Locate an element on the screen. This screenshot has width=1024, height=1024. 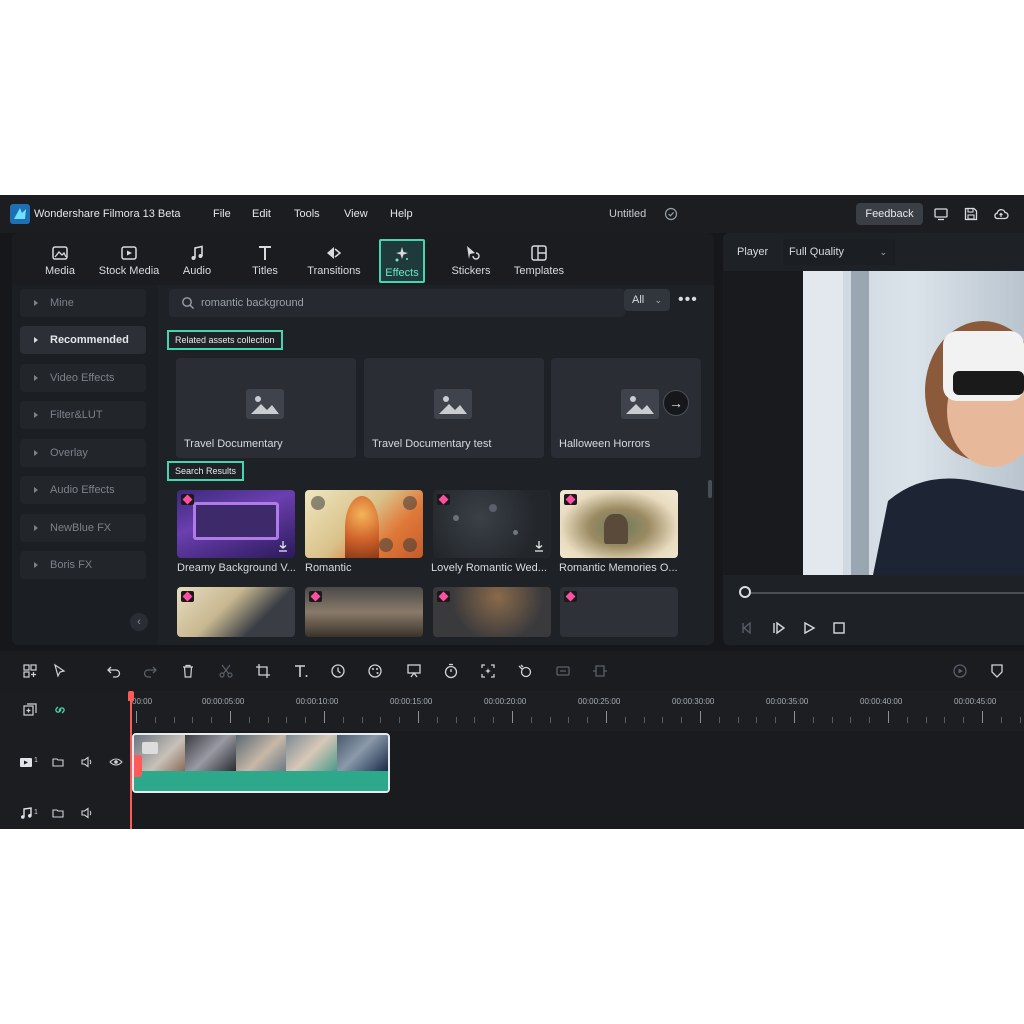
link-icon is located at coordinates (60, 710).